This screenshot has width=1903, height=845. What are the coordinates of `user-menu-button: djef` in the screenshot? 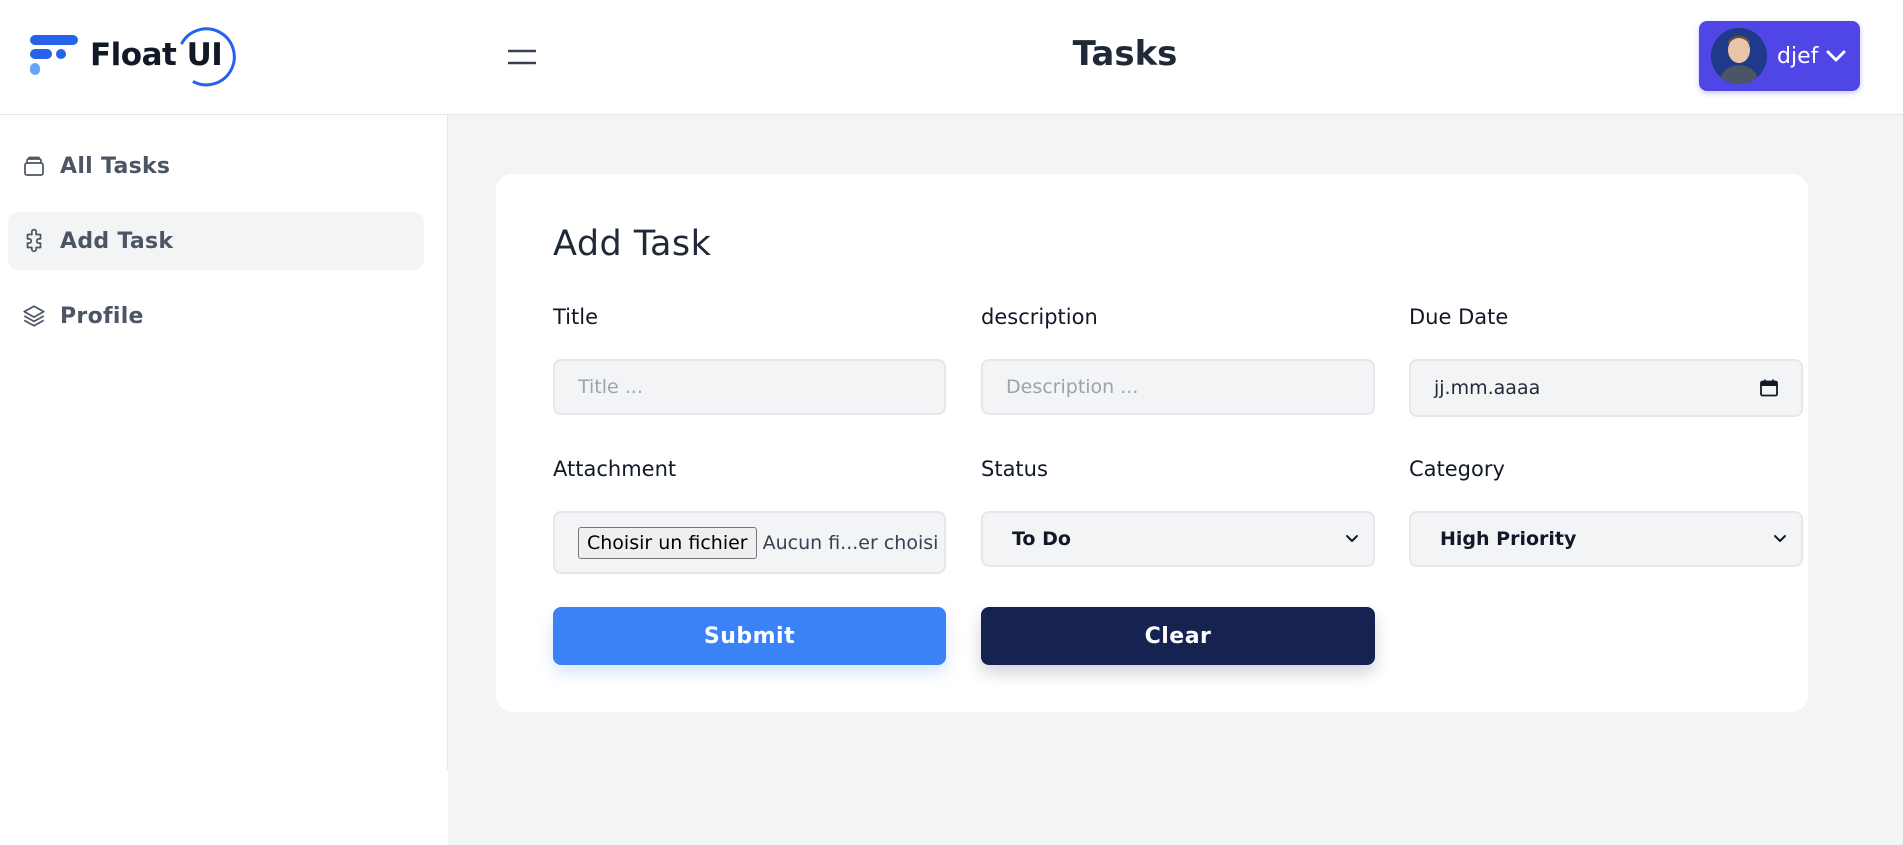 It's located at (1779, 56).